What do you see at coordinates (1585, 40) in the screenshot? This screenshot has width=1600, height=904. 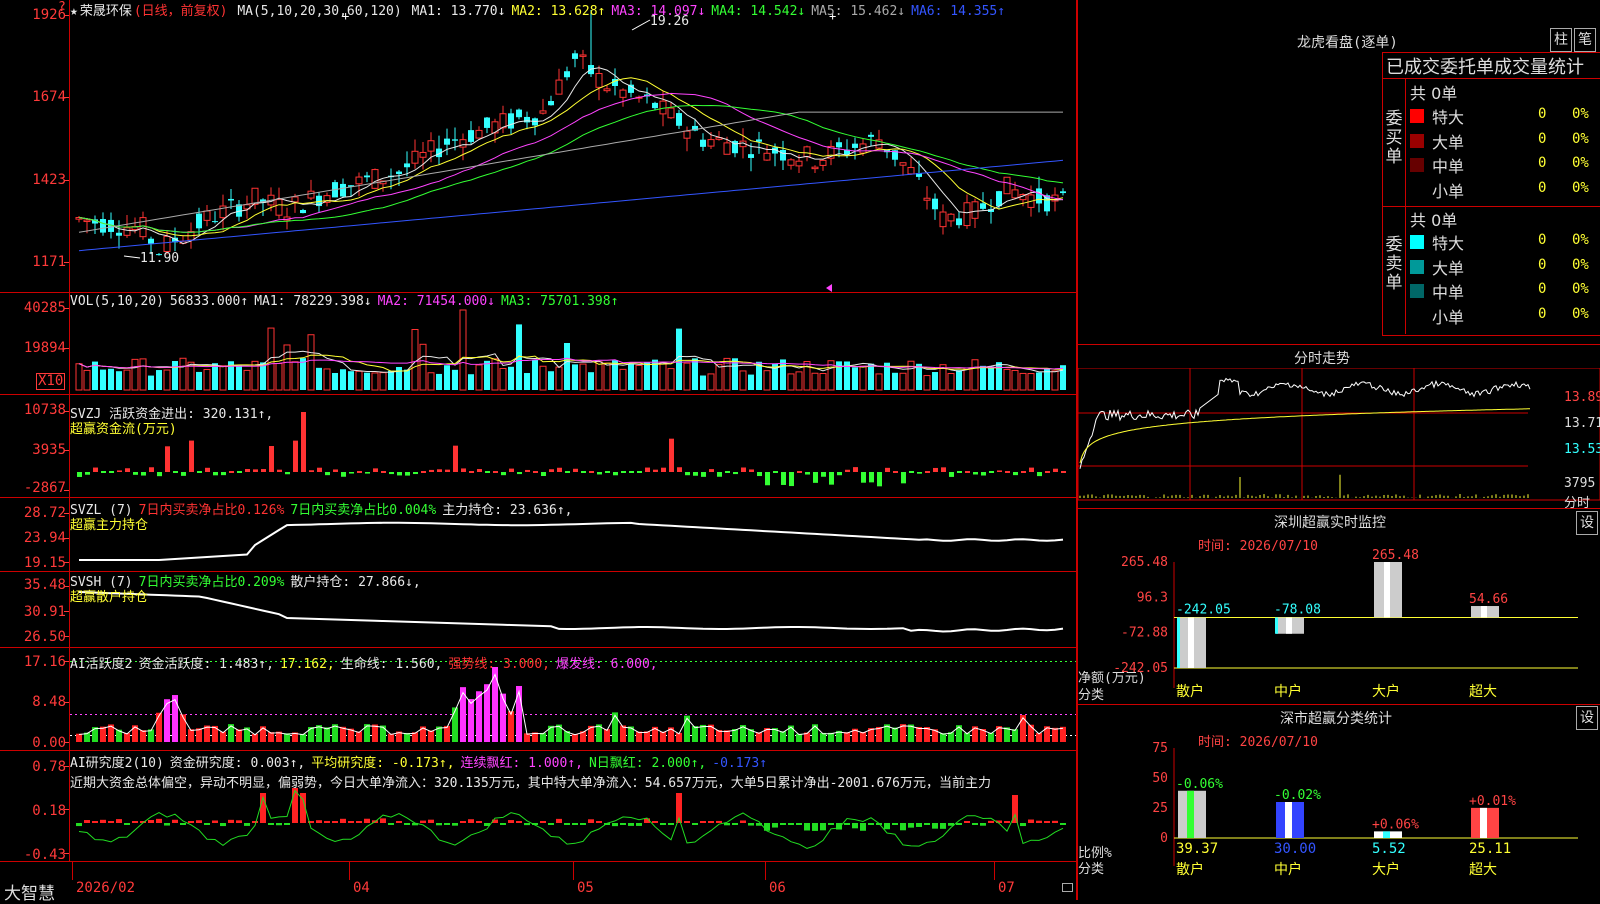 I see `trade-view-button: 笔` at bounding box center [1585, 40].